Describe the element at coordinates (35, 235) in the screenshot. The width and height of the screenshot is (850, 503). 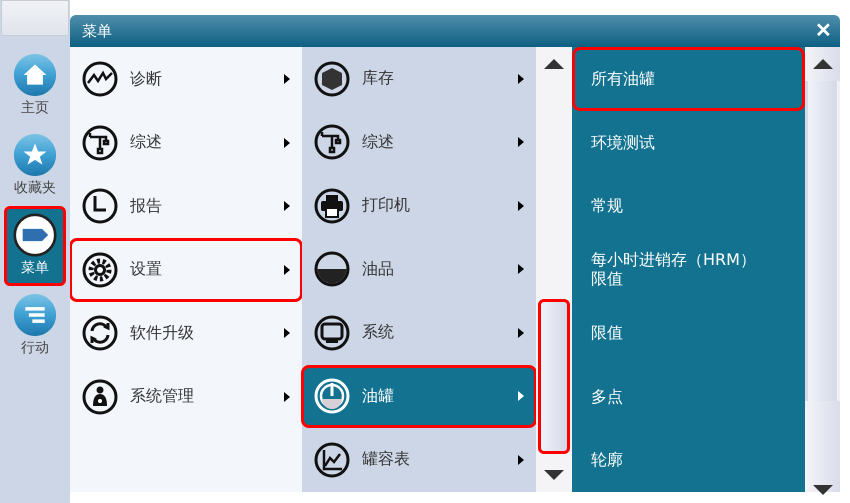
I see `tag-icon` at that location.